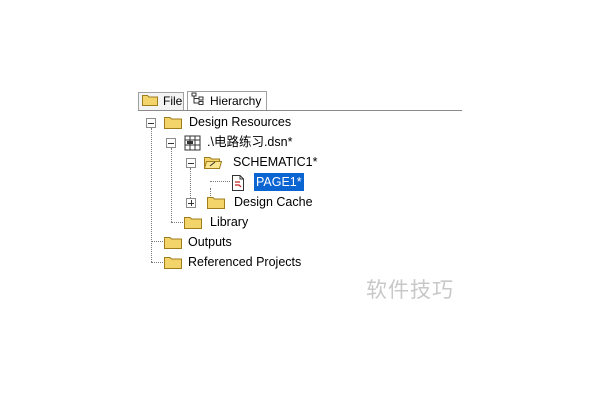  Describe the element at coordinates (273, 202) in the screenshot. I see `tree-item-label: Design Cache` at that location.